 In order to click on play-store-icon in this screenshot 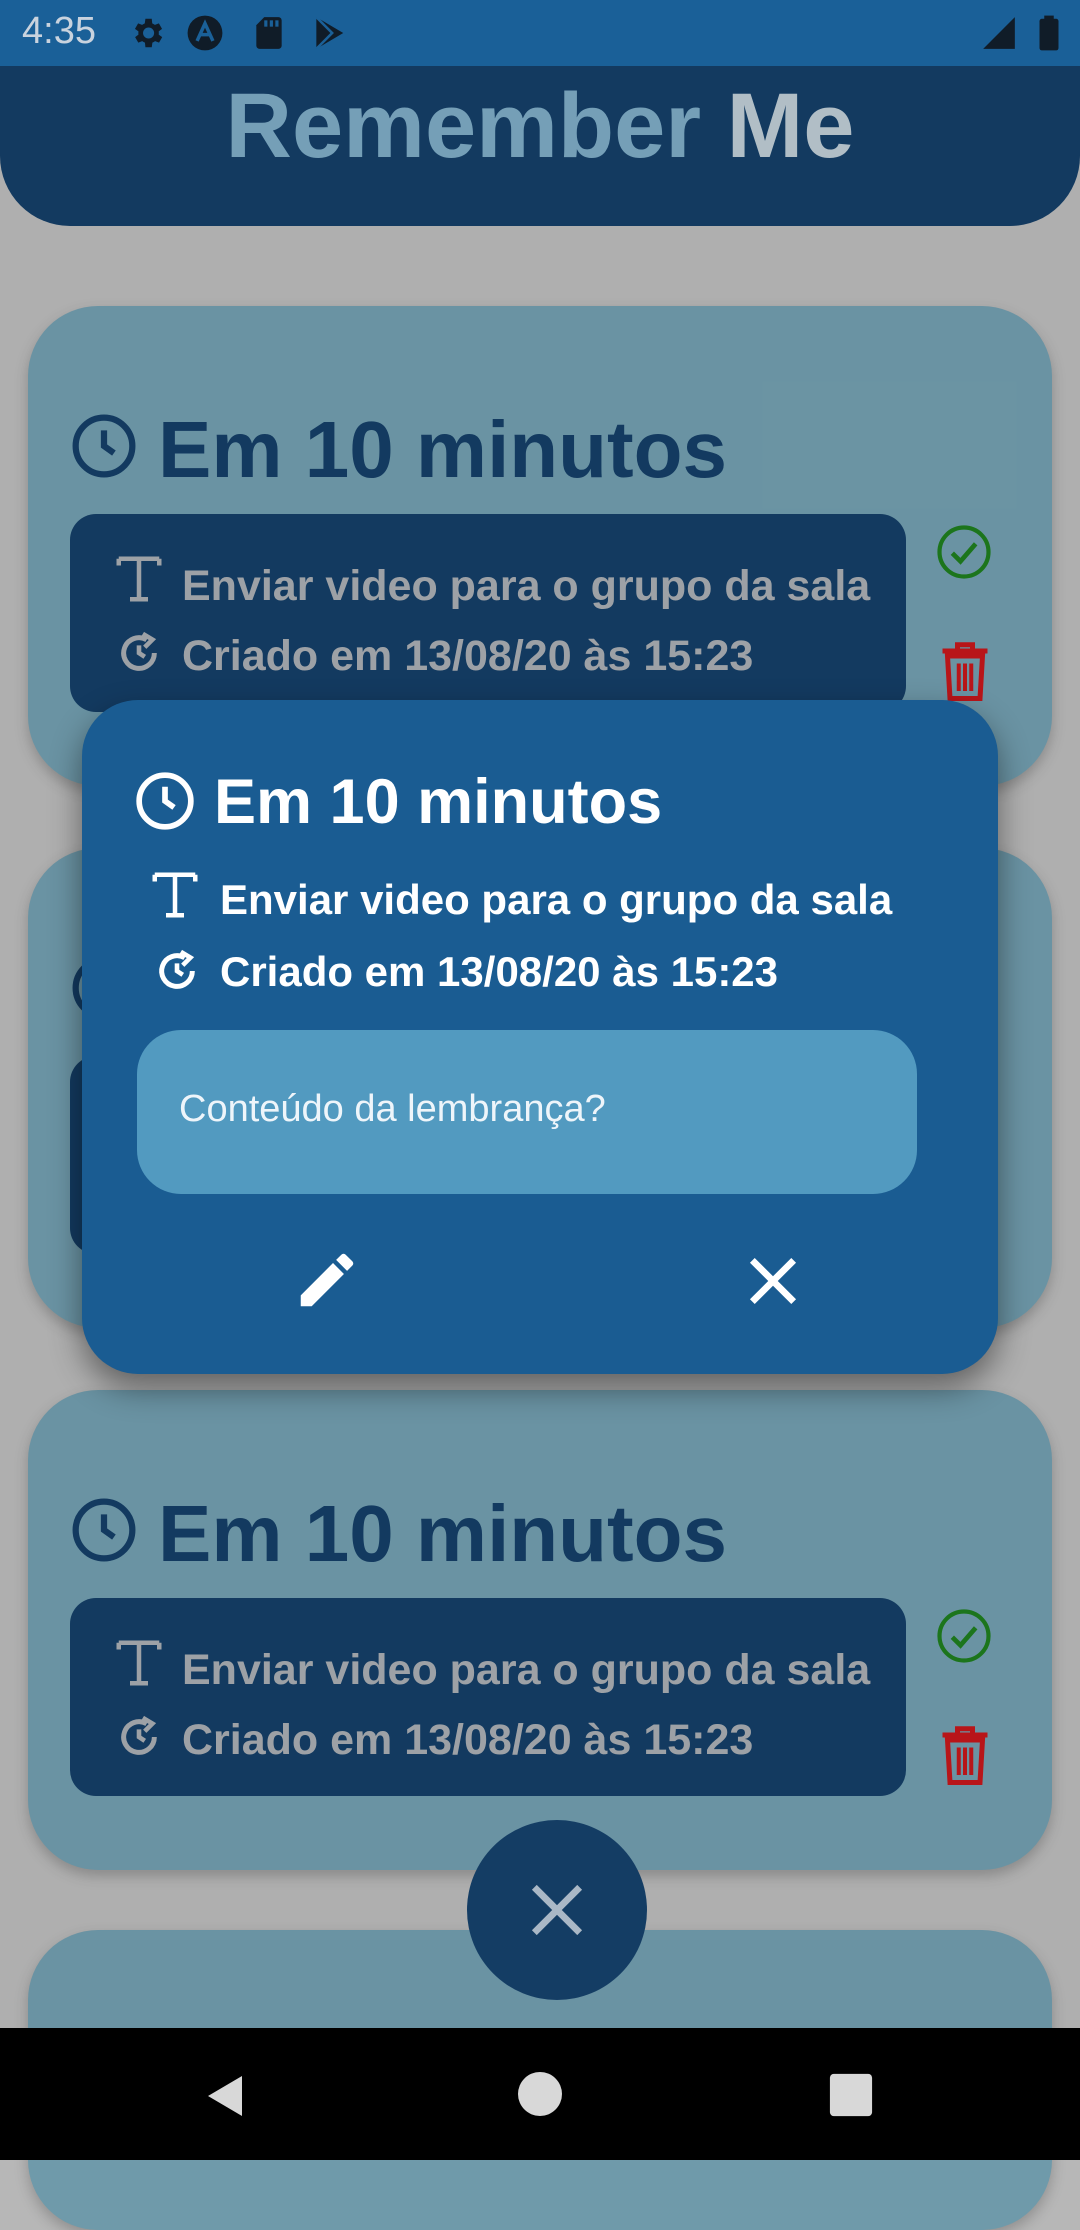, I will do `click(329, 33)`.